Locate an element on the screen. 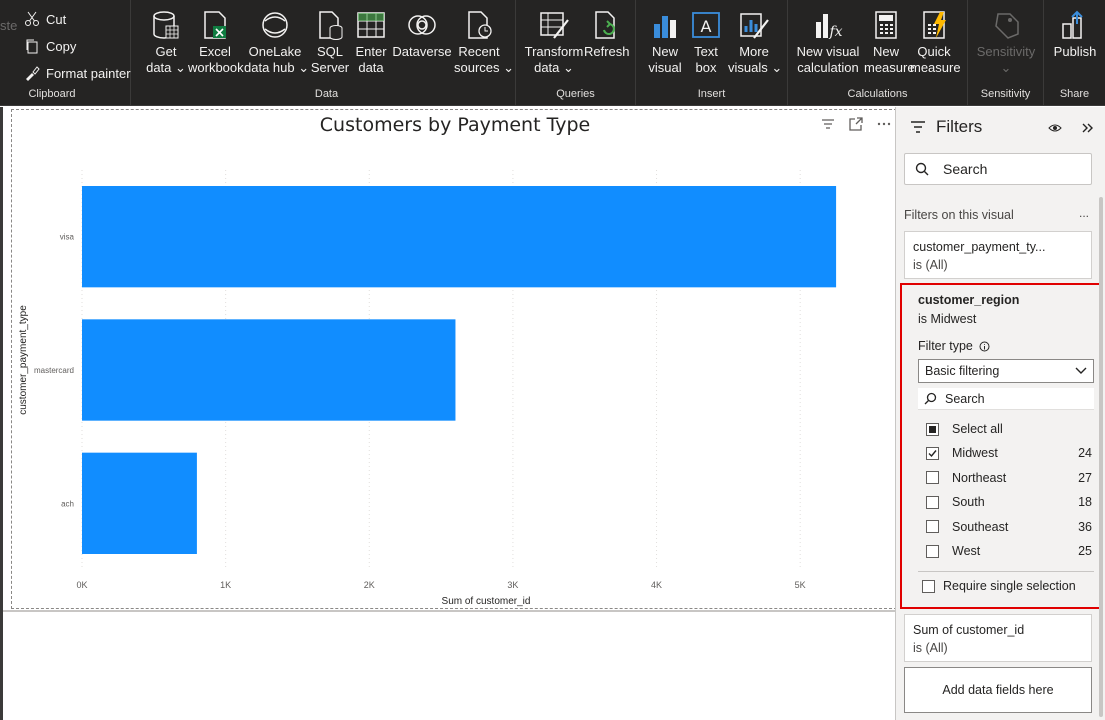 The image size is (1105, 720). filter-card-payment-type: customer_payment_ty... is (All) is located at coordinates (998, 255).